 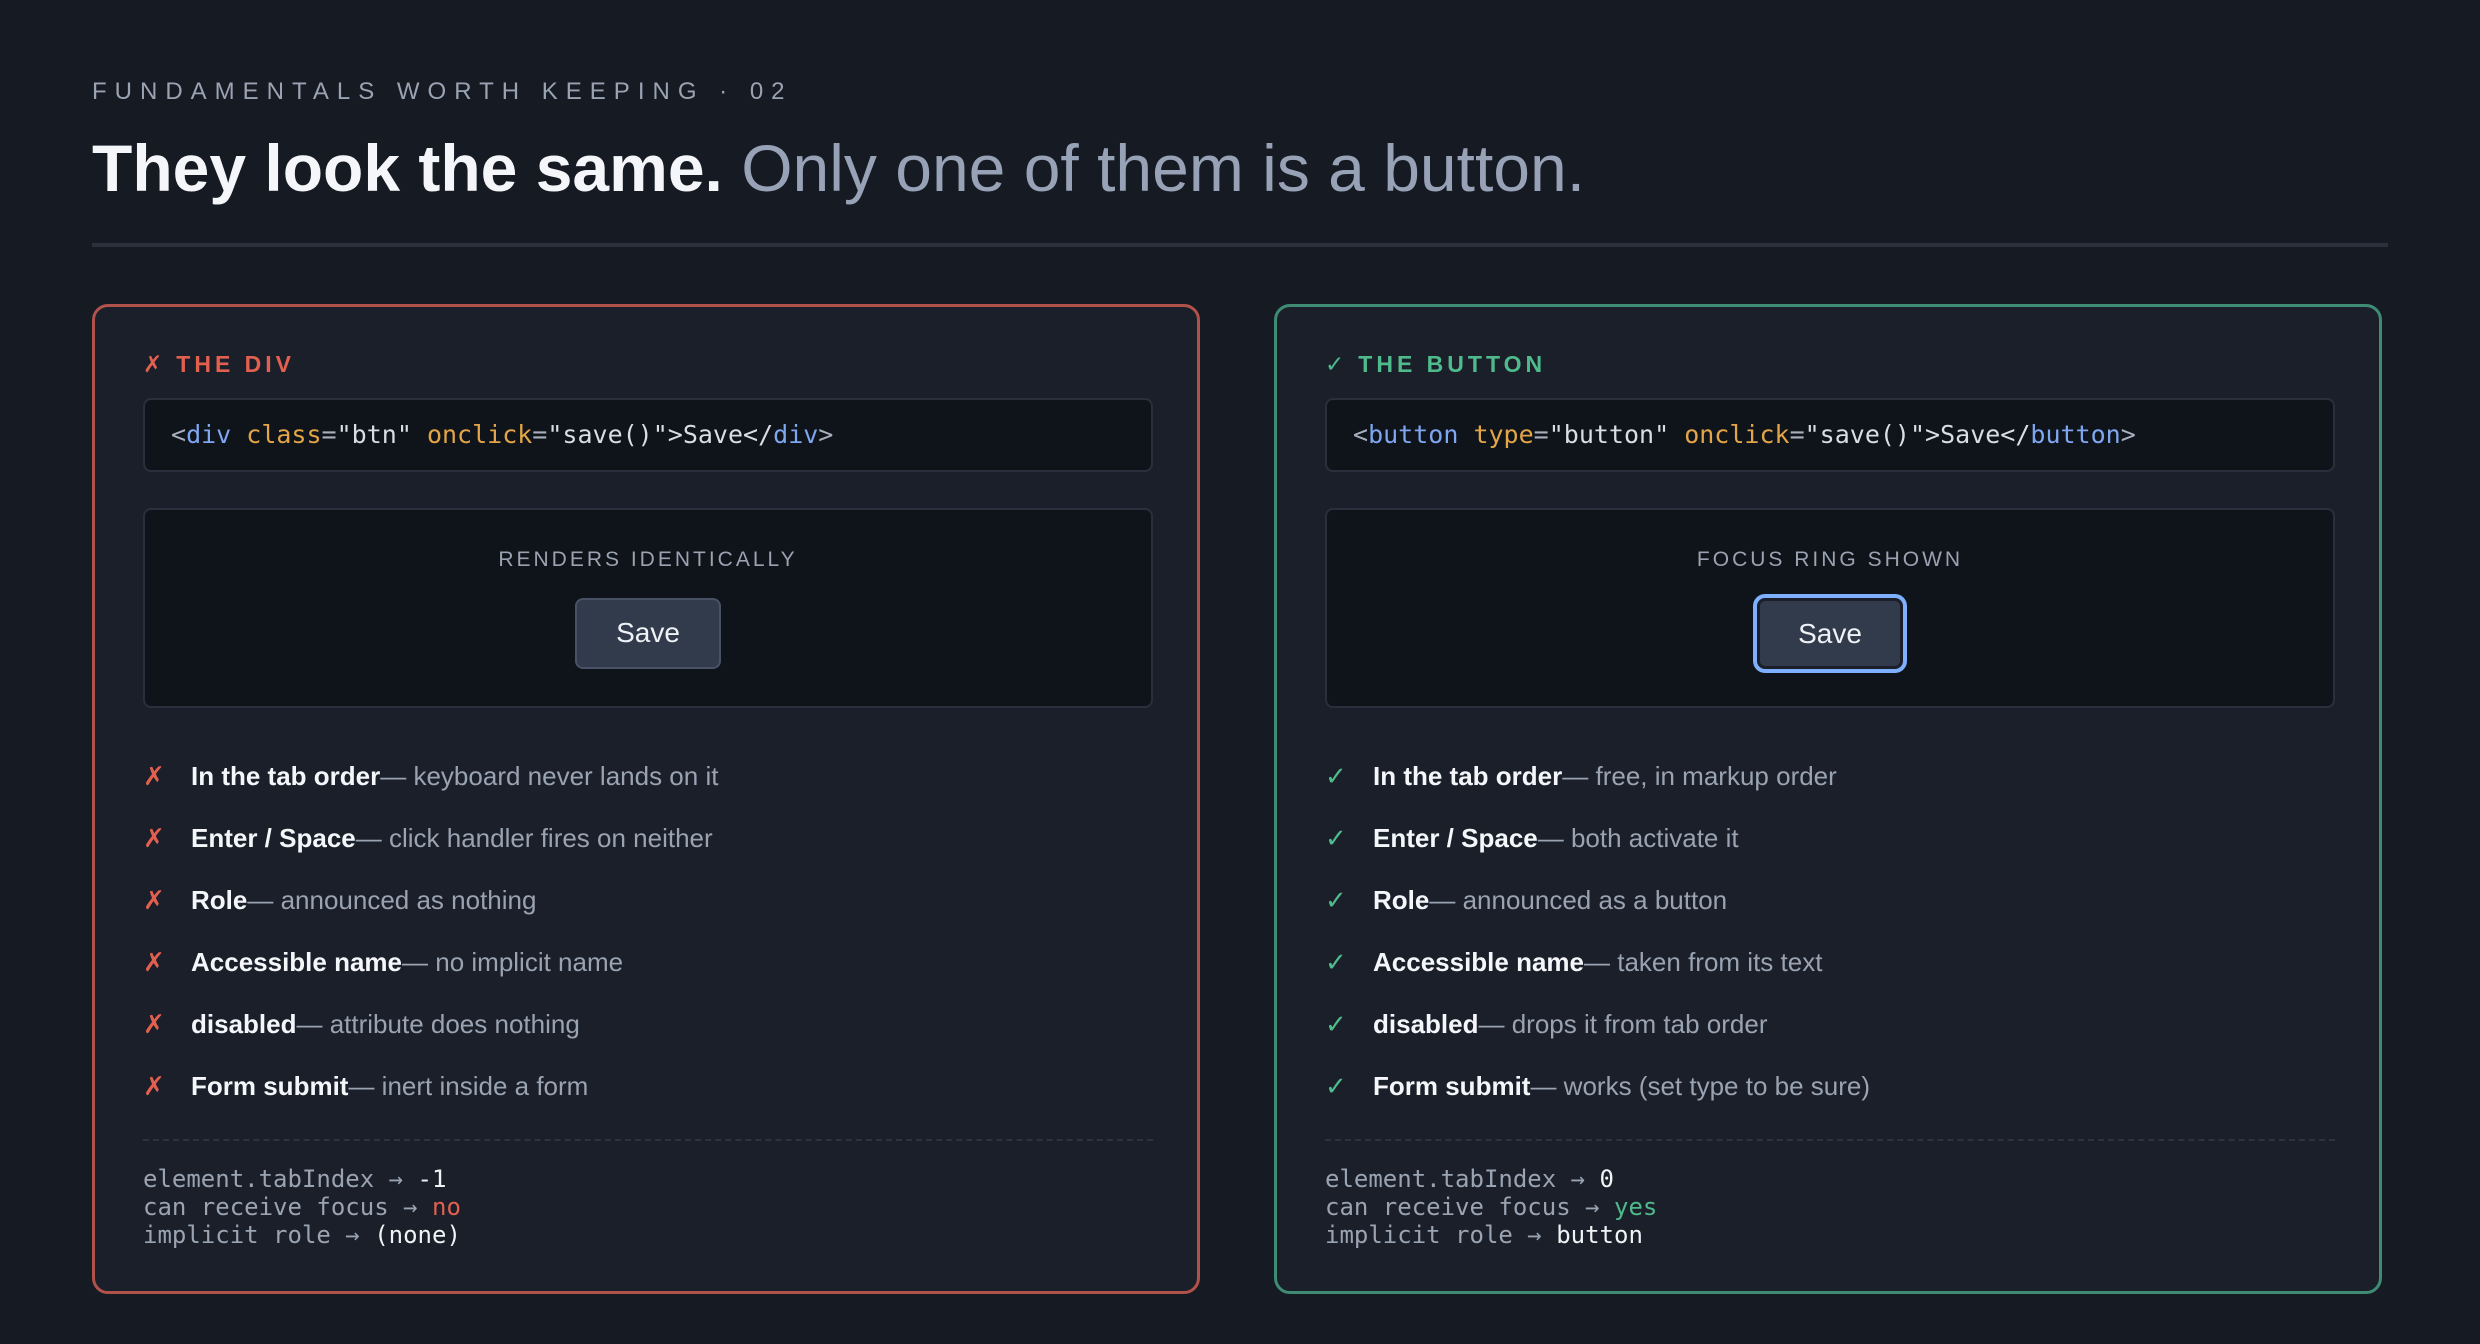 I want to click on fact-row: can receive focus → no, so click(x=302, y=1207).